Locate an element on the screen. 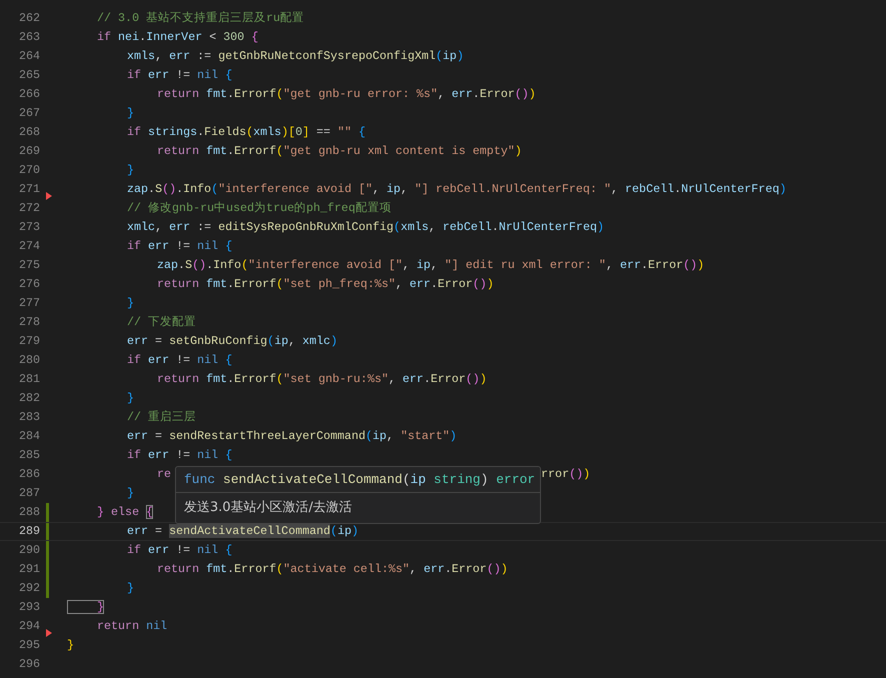  line-number: 293 is located at coordinates (29, 607).